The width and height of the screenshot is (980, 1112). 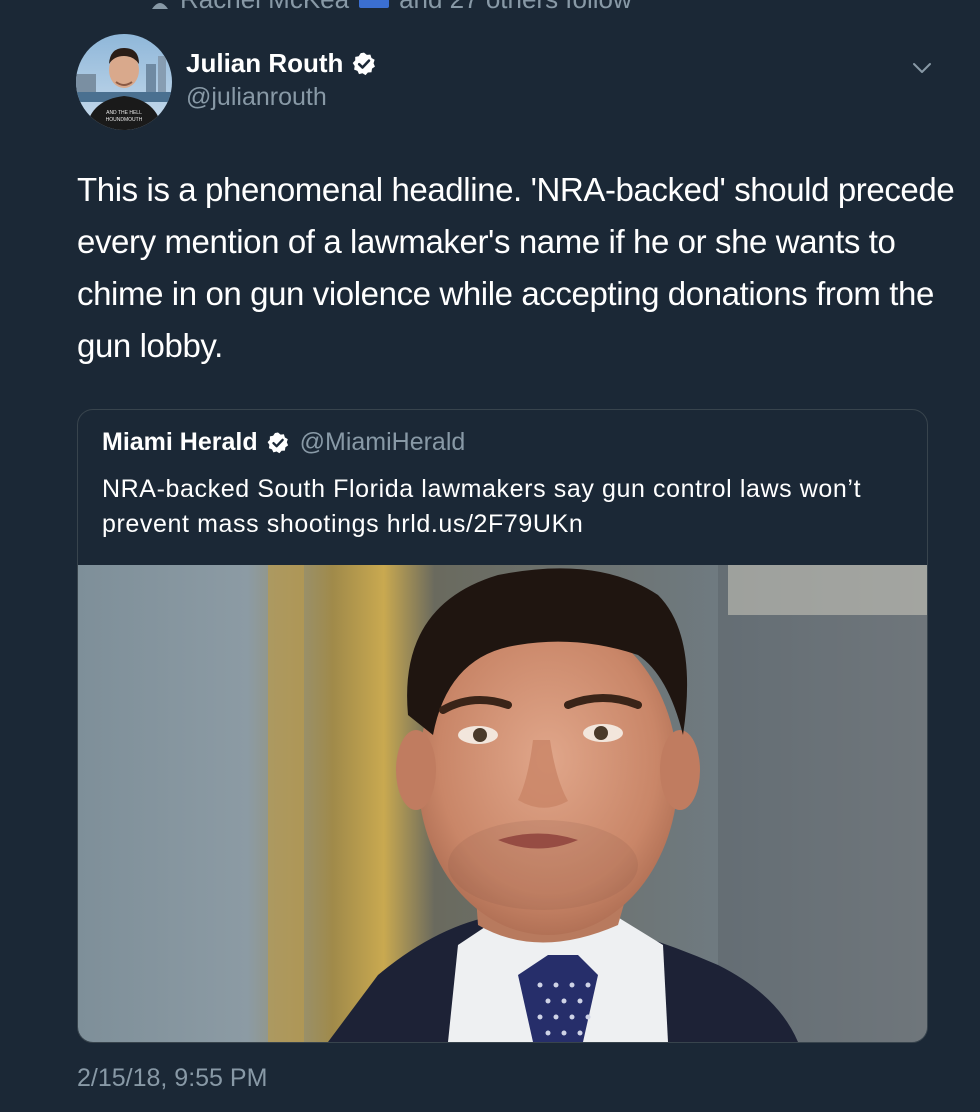 I want to click on social-context-name: Rachel McKea, so click(x=264, y=7).